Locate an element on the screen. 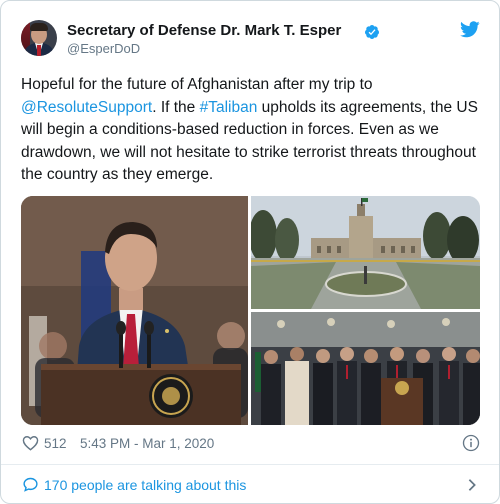  verified-badge-icon is located at coordinates (371, 32).